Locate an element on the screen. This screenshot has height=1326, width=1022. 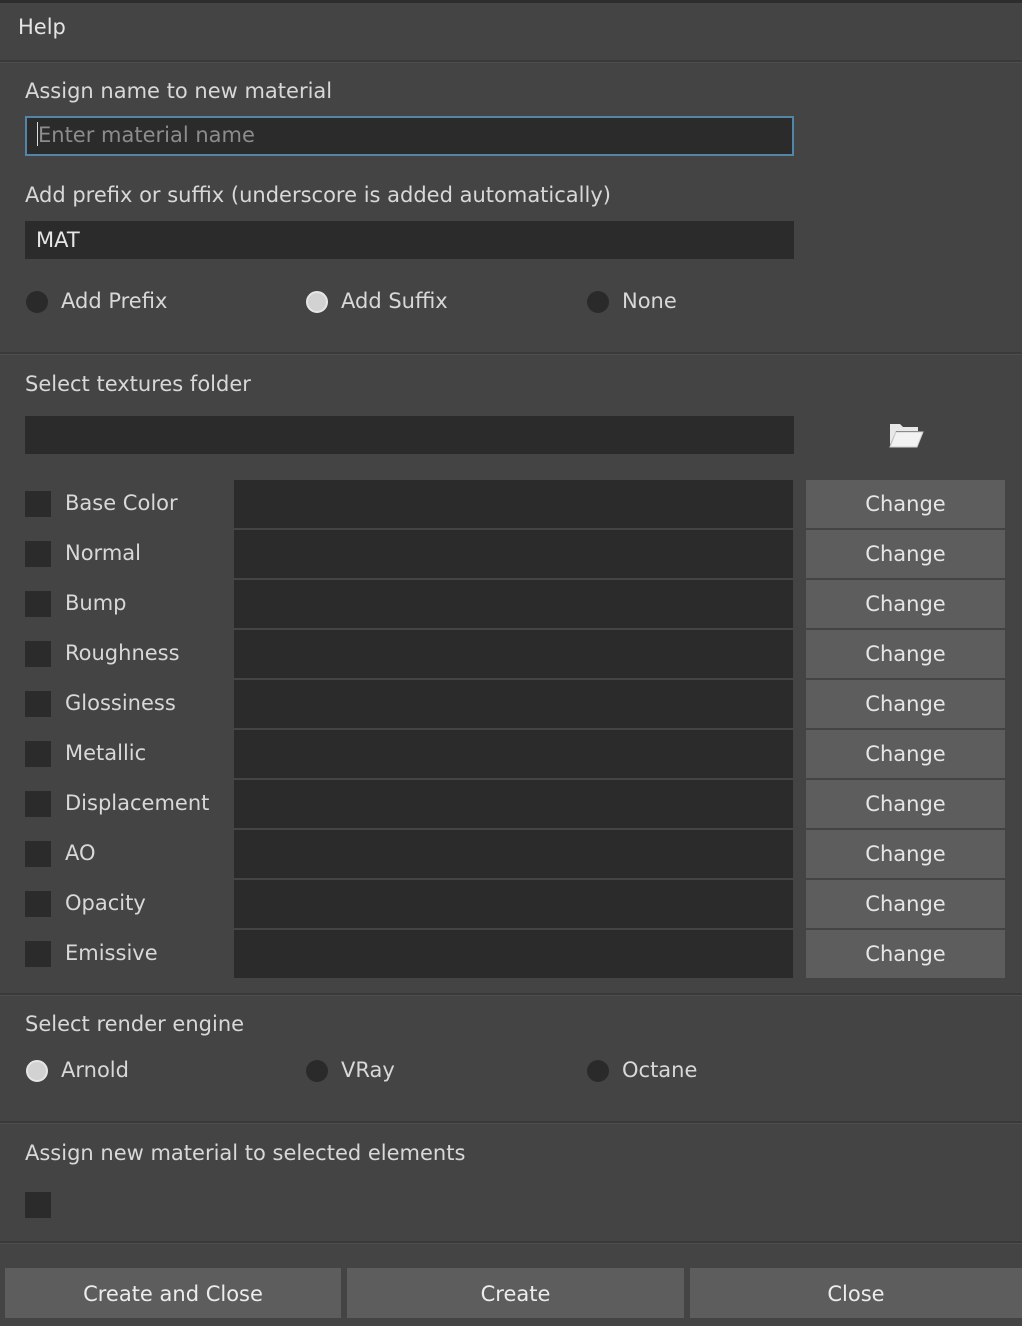
radio-octane-label: Octane is located at coordinates (660, 1070).